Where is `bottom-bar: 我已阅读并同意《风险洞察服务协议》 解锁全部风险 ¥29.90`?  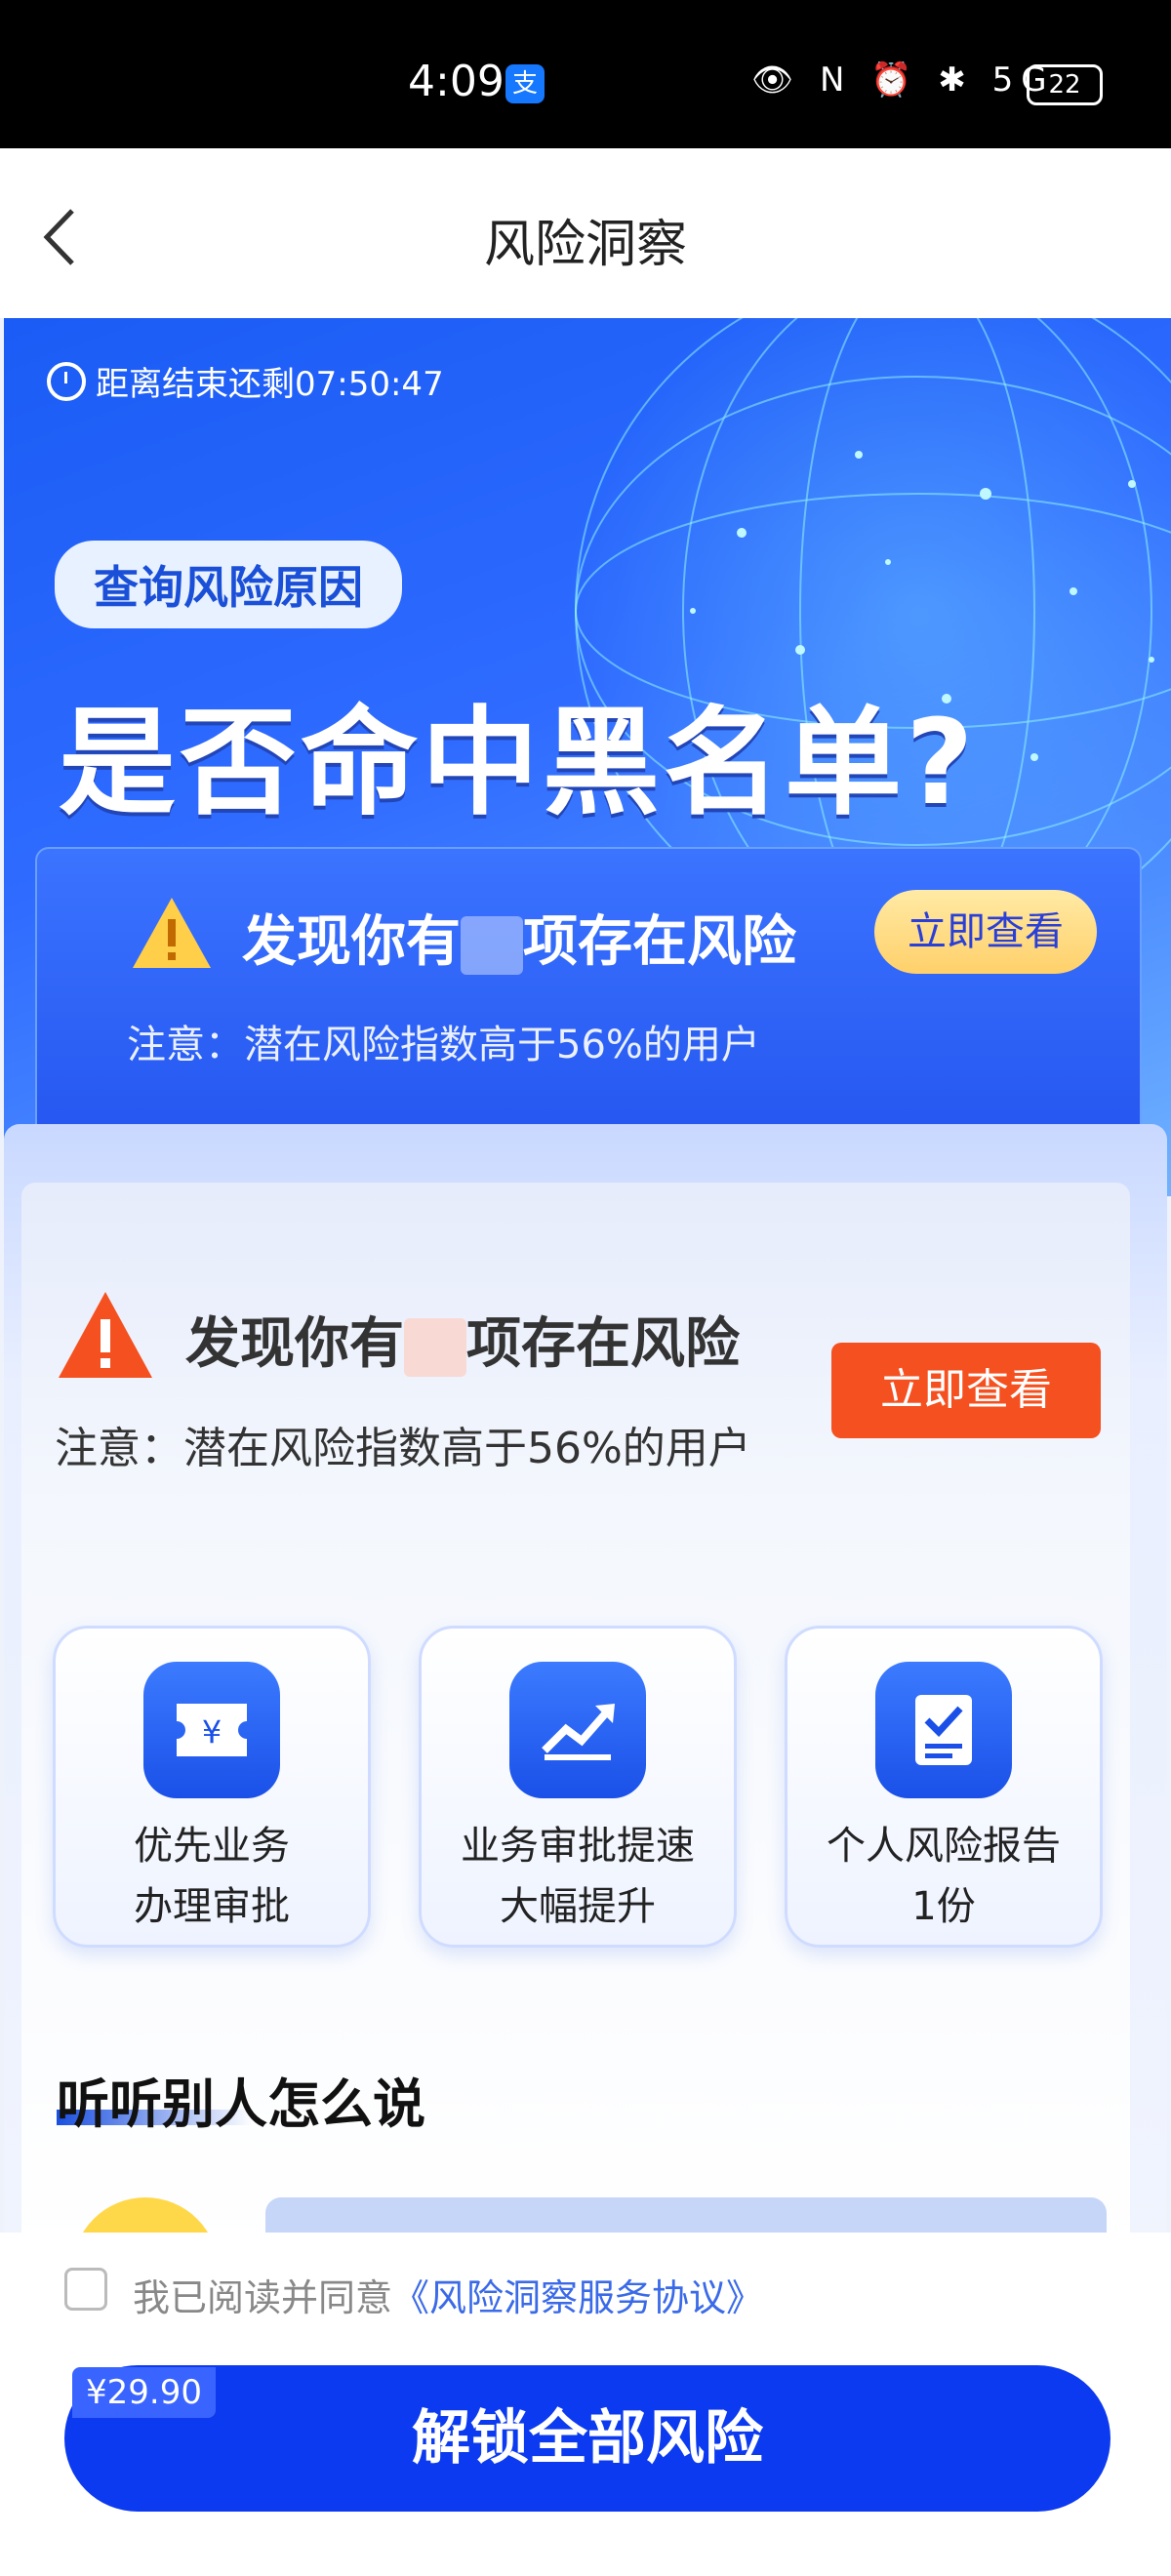 bottom-bar: 我已阅读并同意《风险洞察服务协议》 解锁全部风险 ¥29.90 is located at coordinates (585, 2404).